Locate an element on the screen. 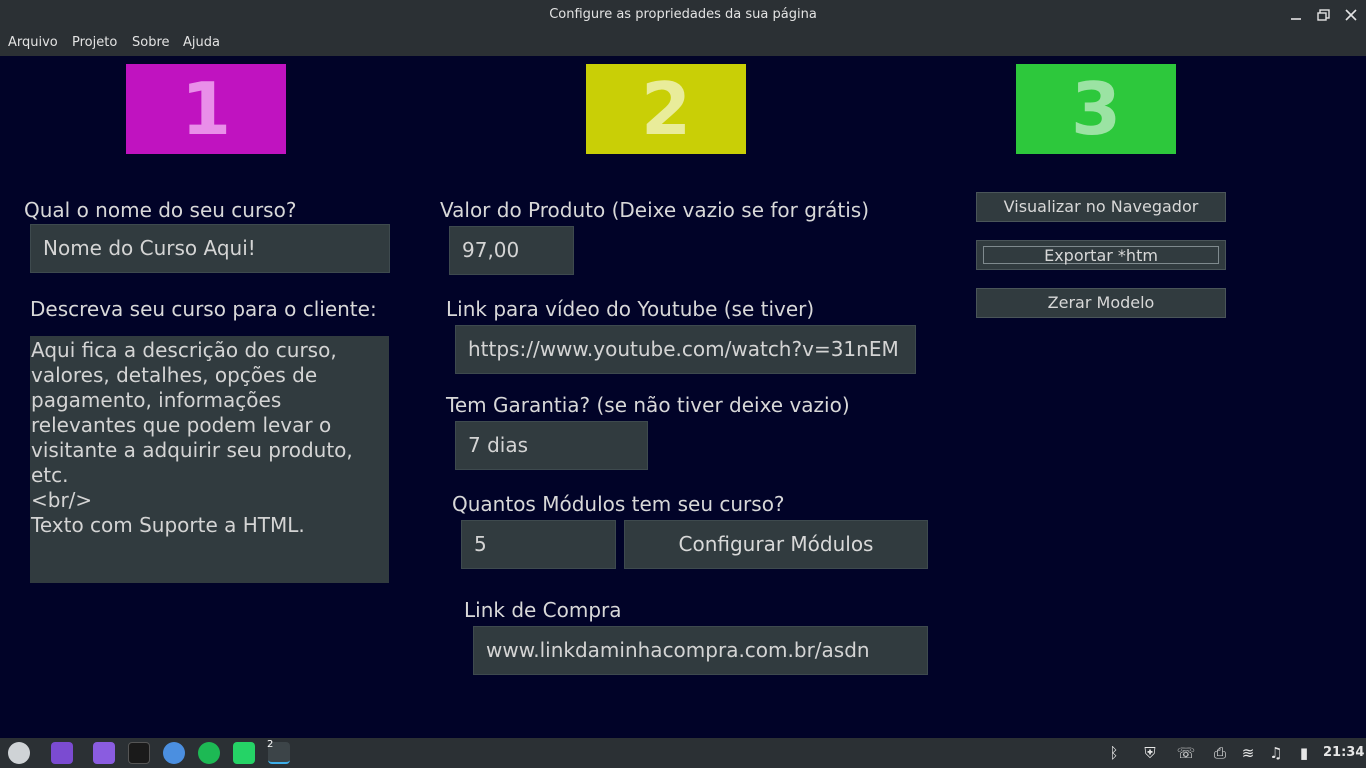 The height and width of the screenshot is (768, 1366). step-2-box: 2 is located at coordinates (666, 109).